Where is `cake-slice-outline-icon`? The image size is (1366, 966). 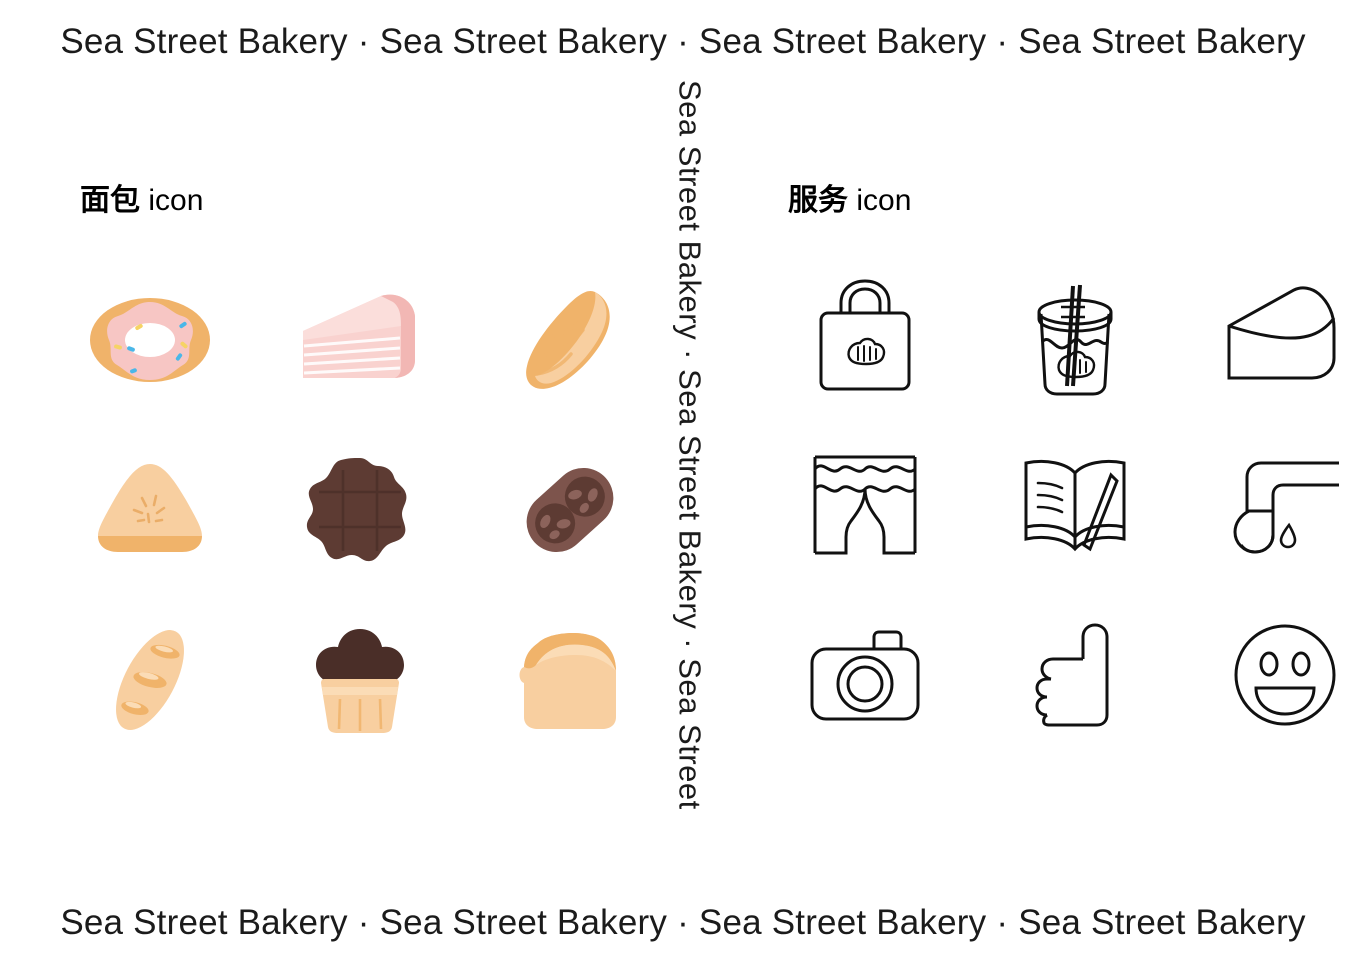
cake-slice-outline-icon is located at coordinates (1285, 335).